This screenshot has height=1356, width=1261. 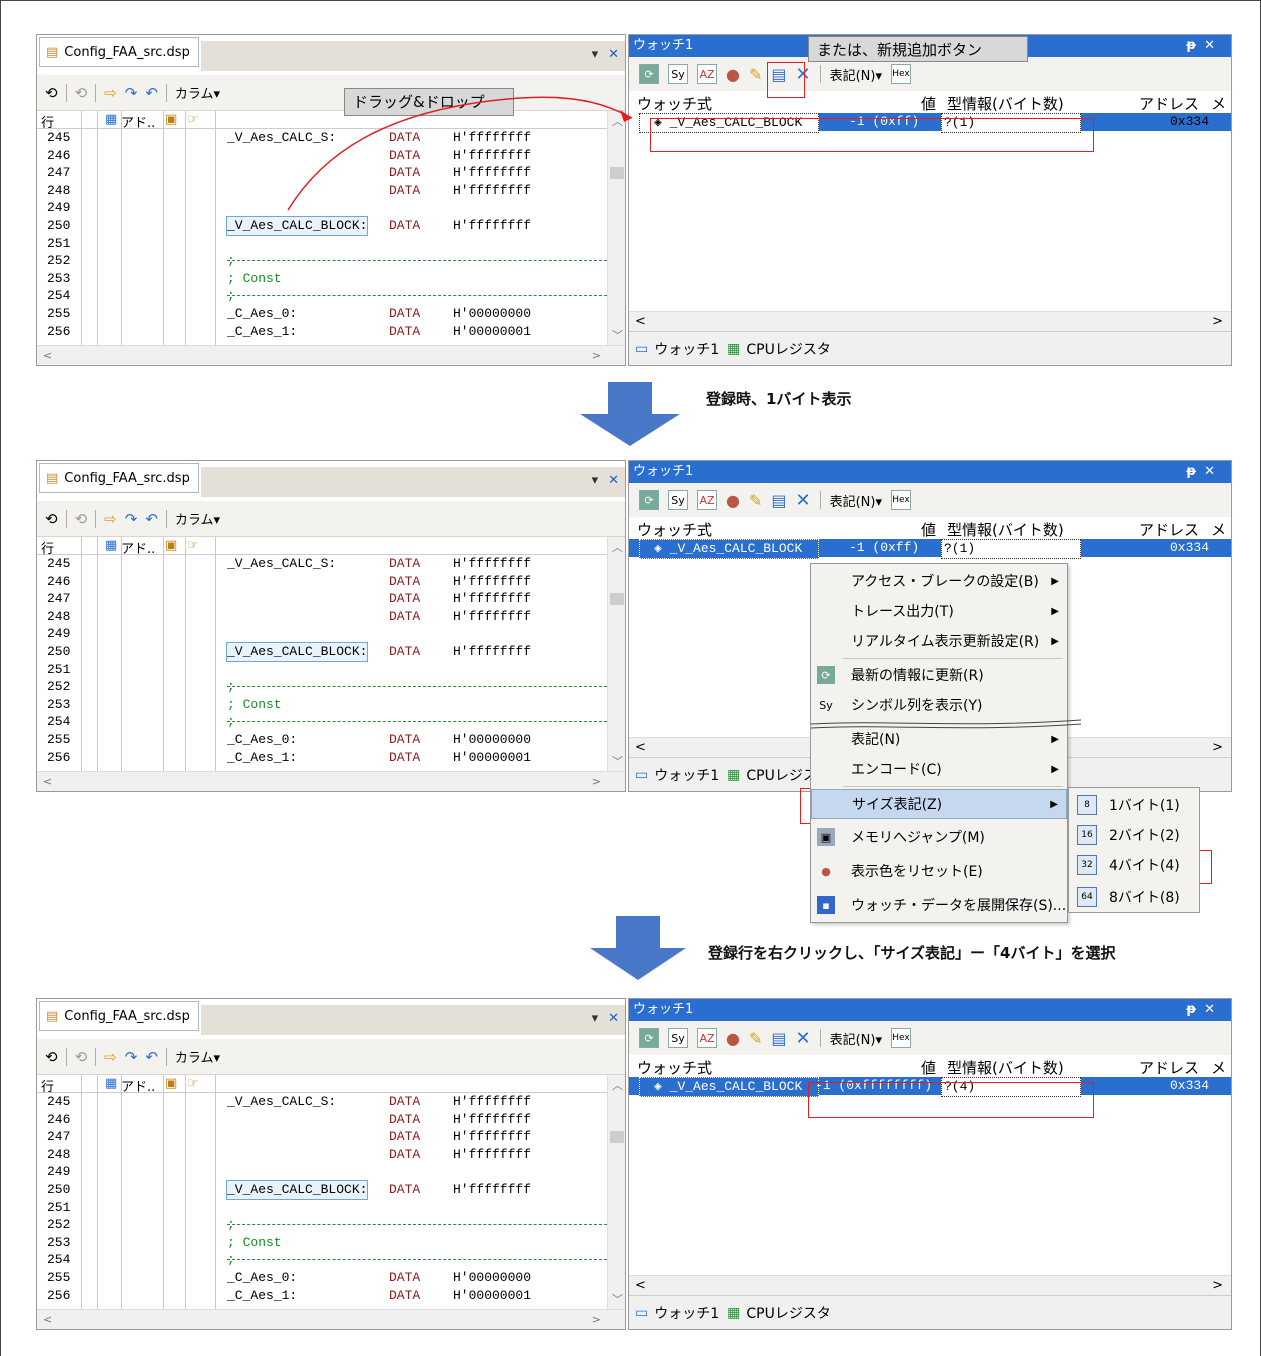 What do you see at coordinates (1134, 805) in the screenshot?
I see `submenu-1byte: 8 1バイト(1)` at bounding box center [1134, 805].